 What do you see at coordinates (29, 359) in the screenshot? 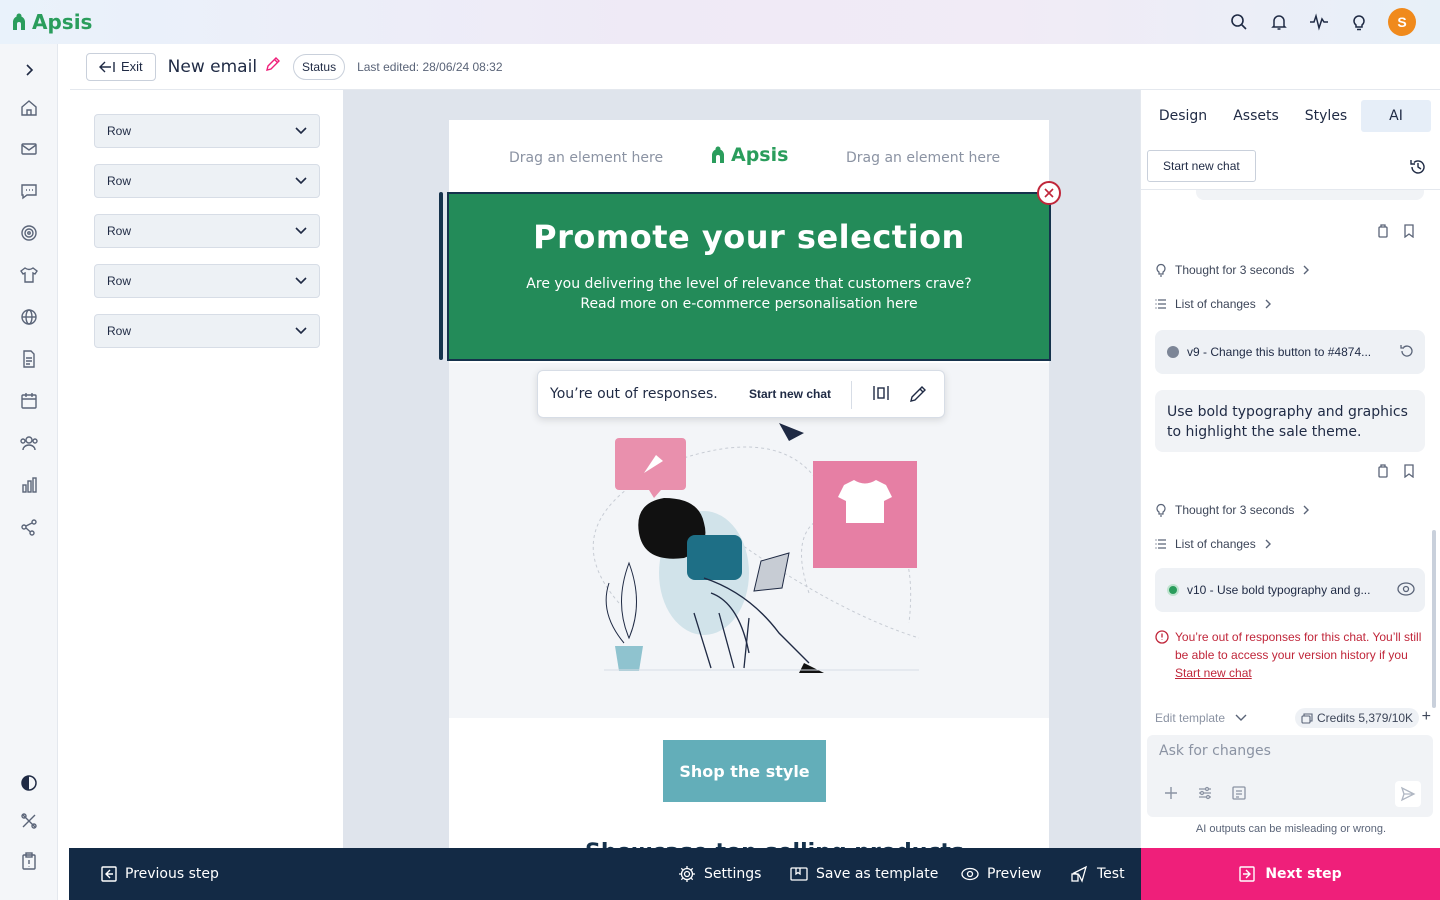
I see `document-icon` at bounding box center [29, 359].